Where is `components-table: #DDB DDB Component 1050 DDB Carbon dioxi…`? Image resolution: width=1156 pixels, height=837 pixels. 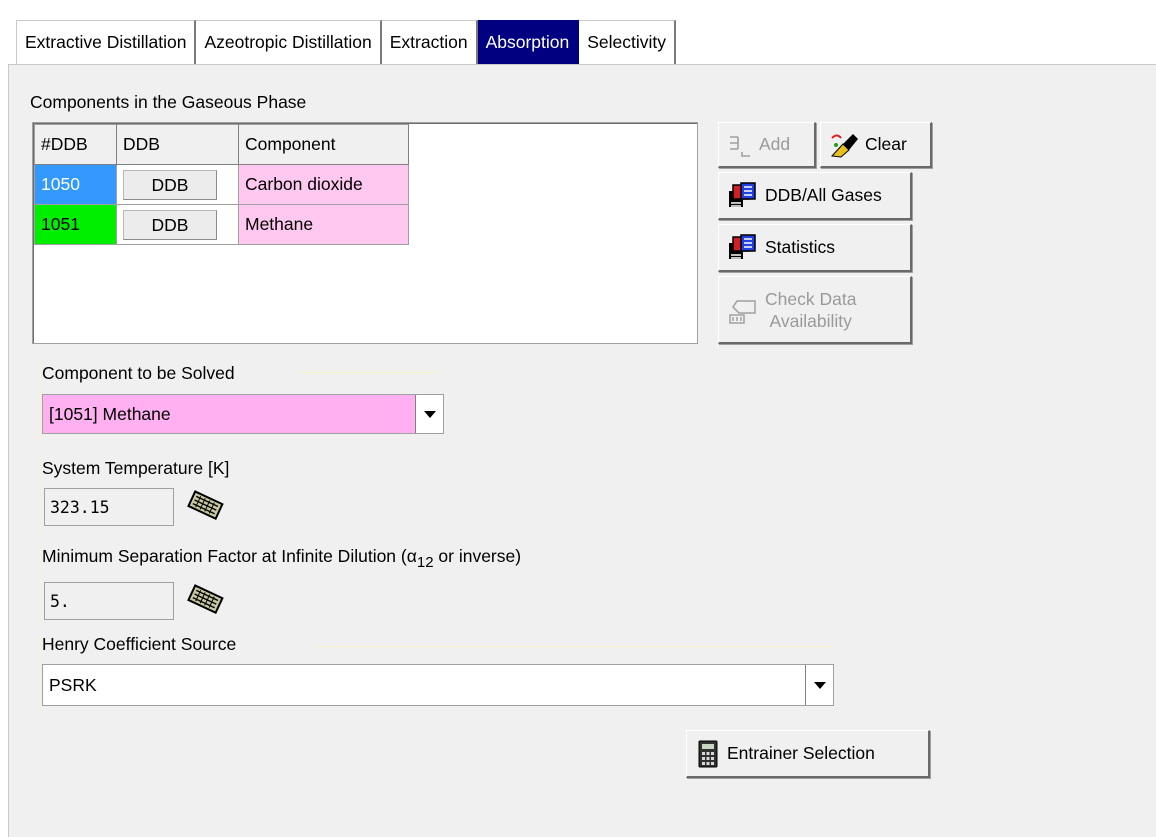 components-table: #DDB DDB Component 1050 DDB Carbon dioxi… is located at coordinates (221, 184).